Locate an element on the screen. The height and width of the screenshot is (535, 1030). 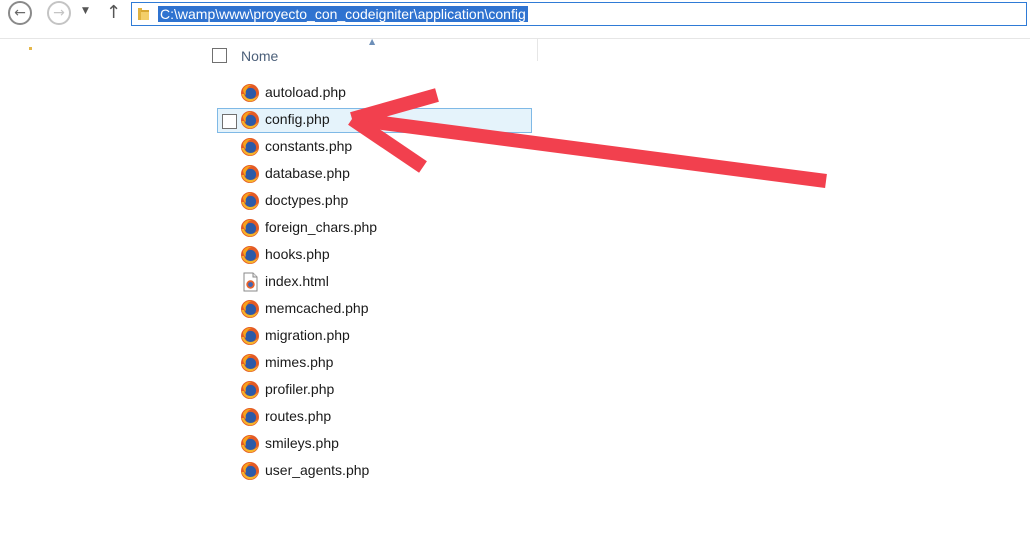
file-name: migration.php is located at coordinates (307, 335).